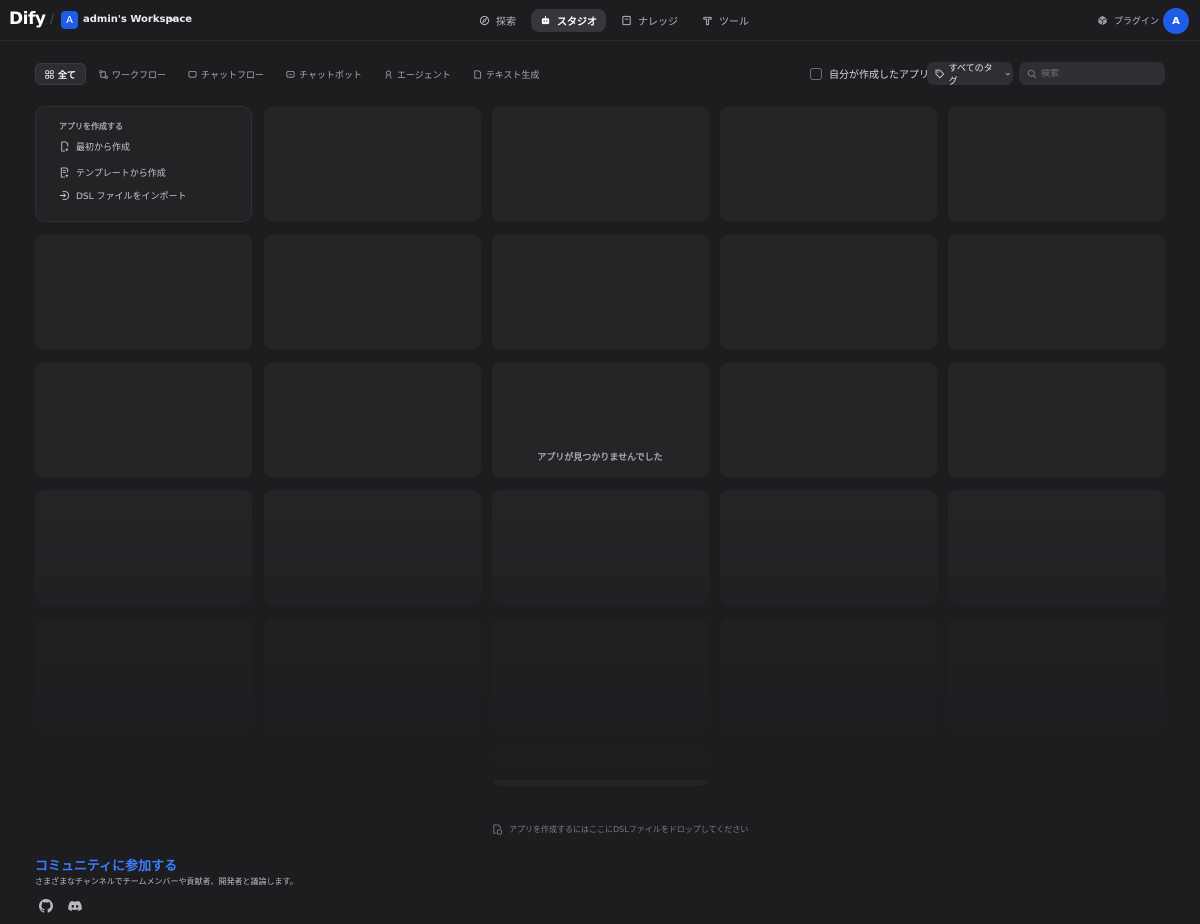  I want to click on tab-text-generation-label: テキスト生成, so click(512, 75).